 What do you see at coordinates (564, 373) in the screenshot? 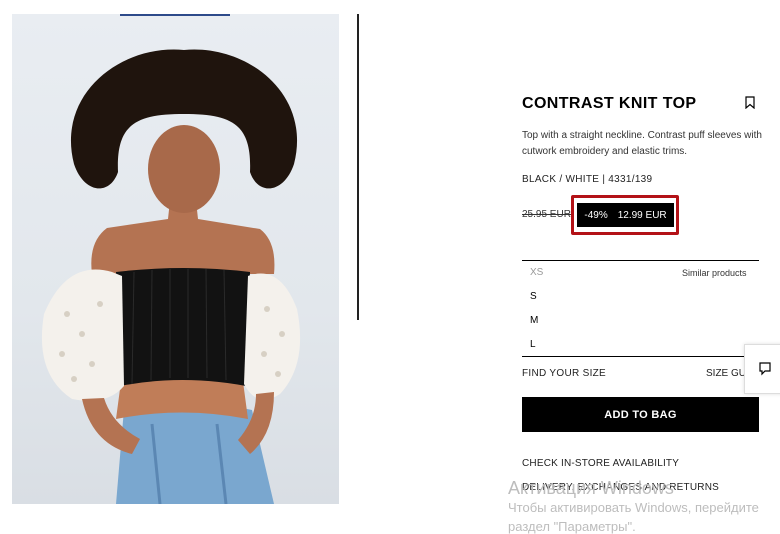
I see `find-your-size-link: FIND YOUR SIZE` at bounding box center [564, 373].